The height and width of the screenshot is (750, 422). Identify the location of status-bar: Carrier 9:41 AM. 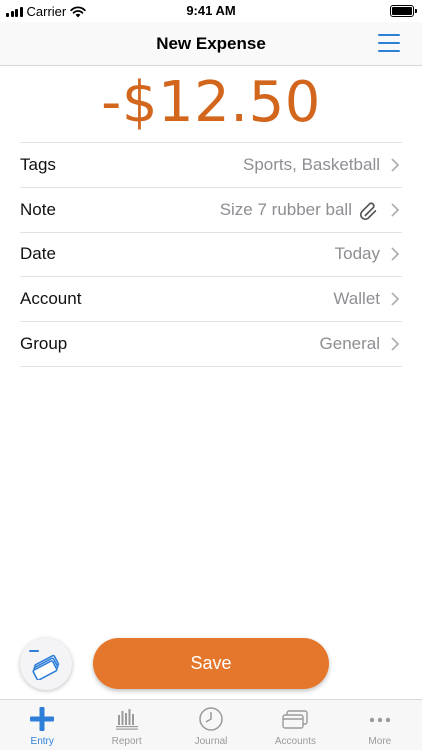
(211, 11).